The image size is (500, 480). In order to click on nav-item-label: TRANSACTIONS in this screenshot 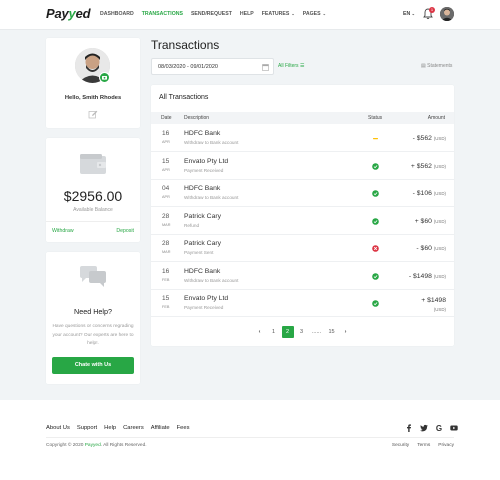, I will do `click(162, 14)`.